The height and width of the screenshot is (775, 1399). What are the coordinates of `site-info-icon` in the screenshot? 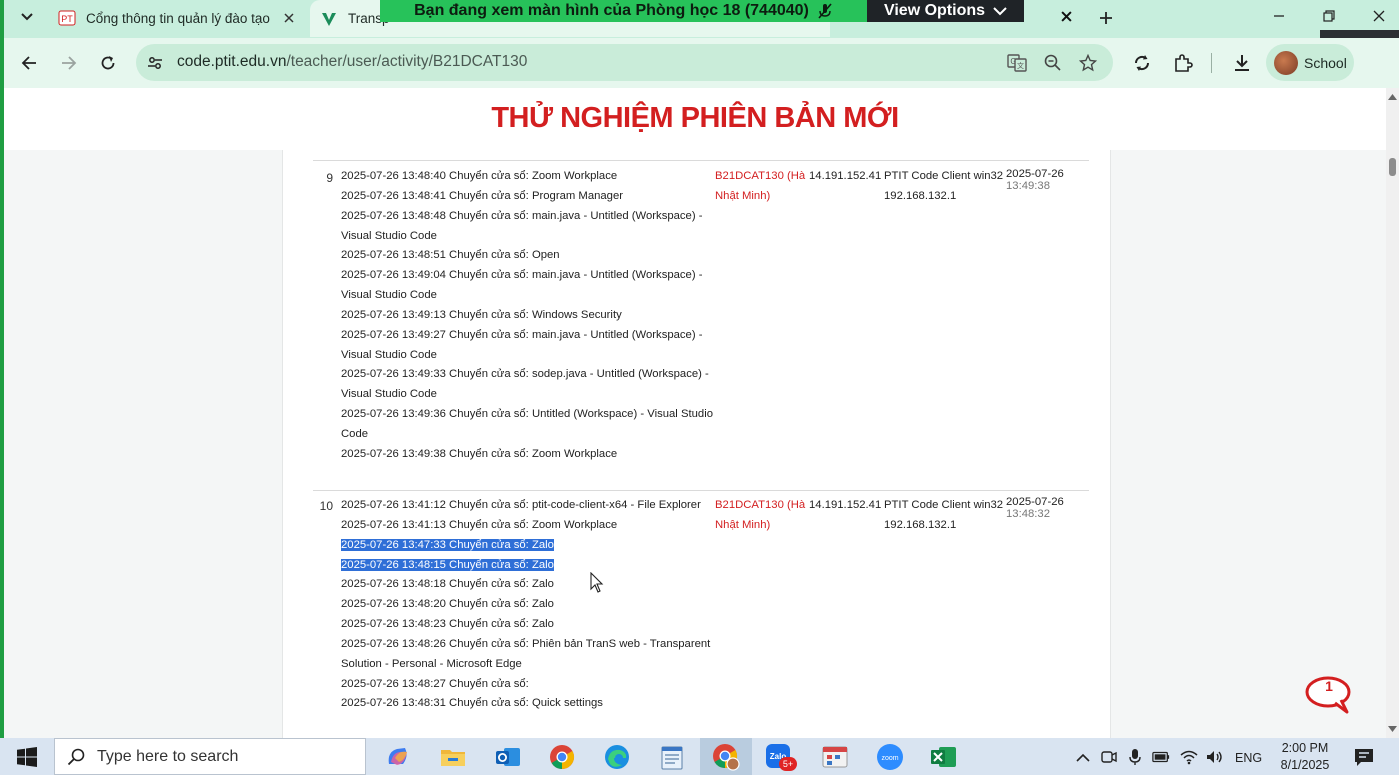 It's located at (155, 63).